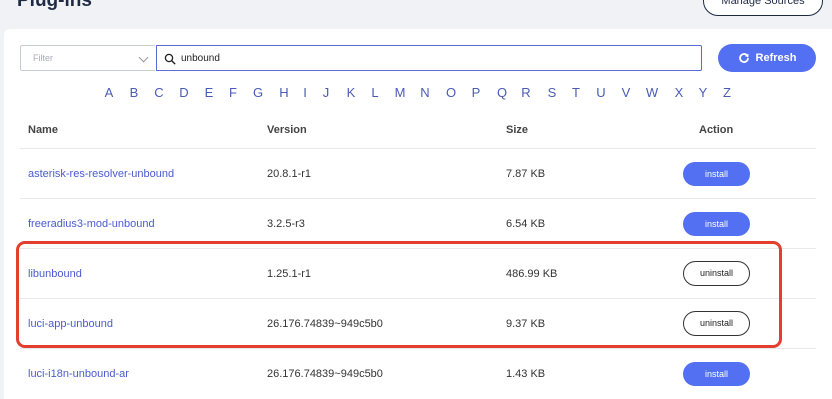 The height and width of the screenshot is (399, 832). What do you see at coordinates (451, 92) in the screenshot?
I see `letter-o: O` at bounding box center [451, 92].